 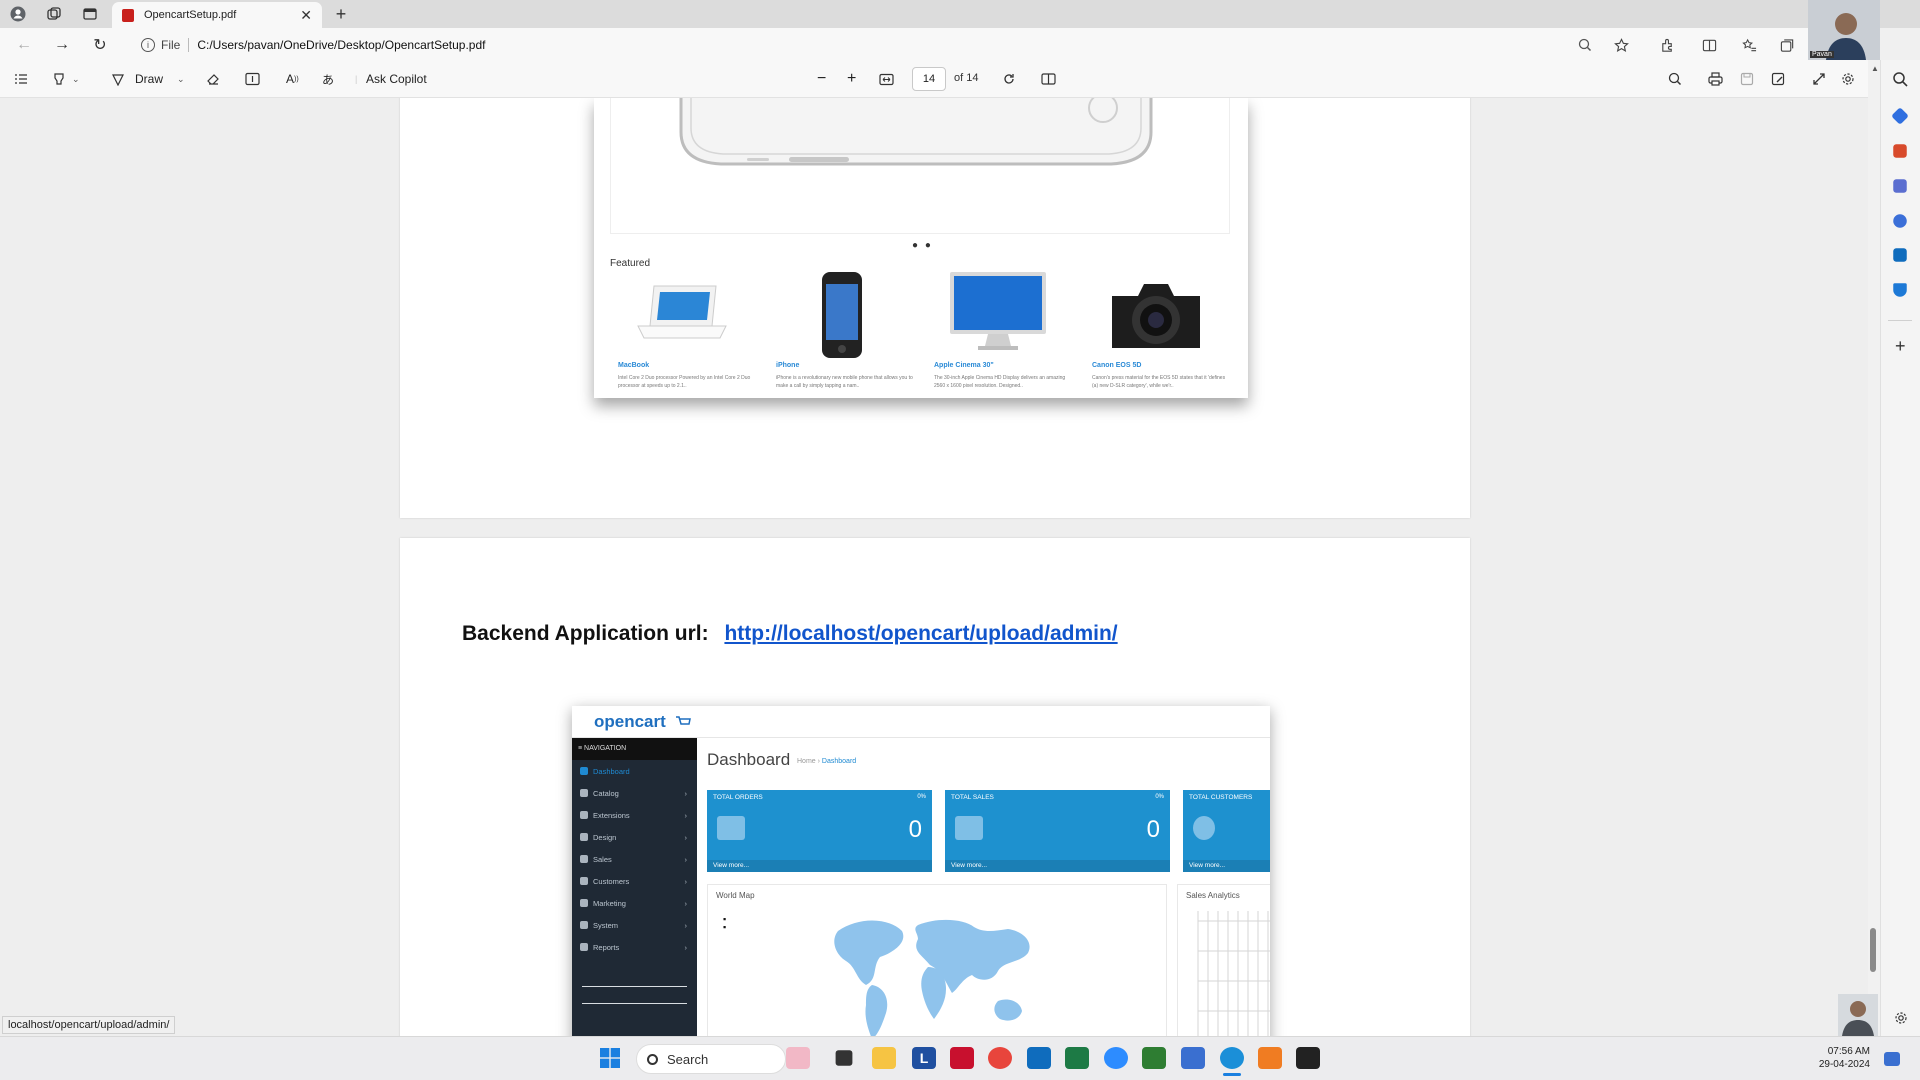 What do you see at coordinates (1585, 45) in the screenshot?
I see `zoom-icon` at bounding box center [1585, 45].